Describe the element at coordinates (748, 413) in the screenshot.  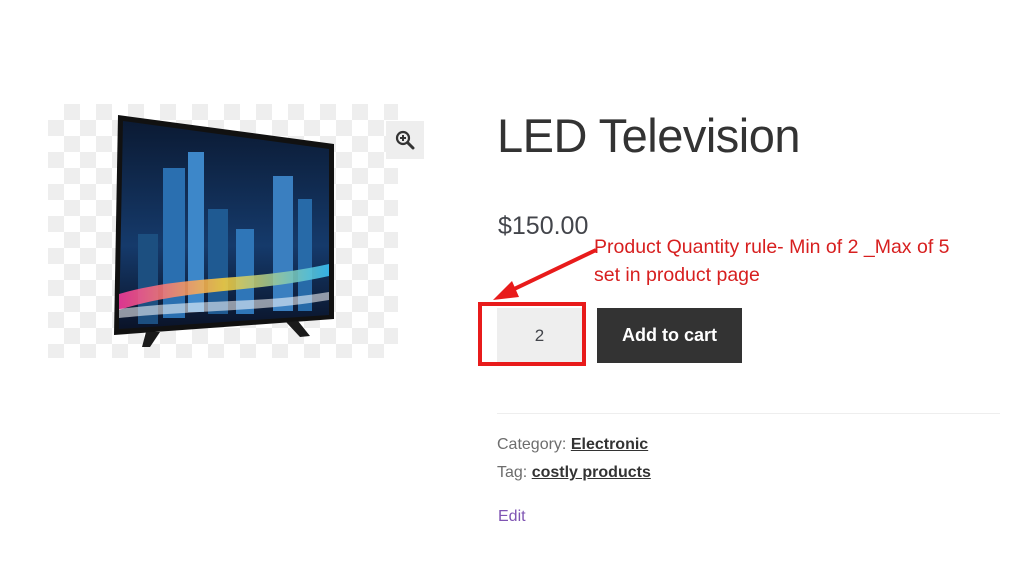
I see `divider` at that location.